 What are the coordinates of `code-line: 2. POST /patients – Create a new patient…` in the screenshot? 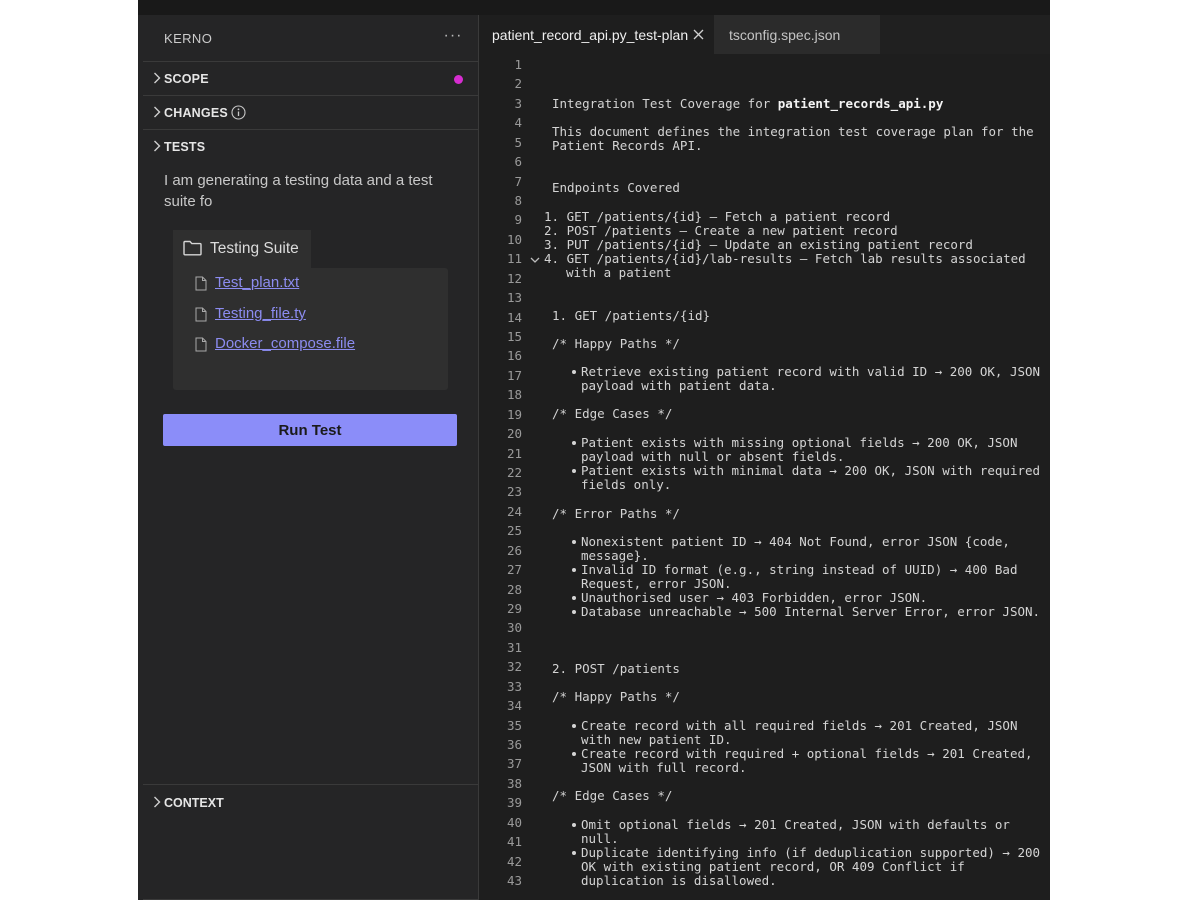 It's located at (721, 230).